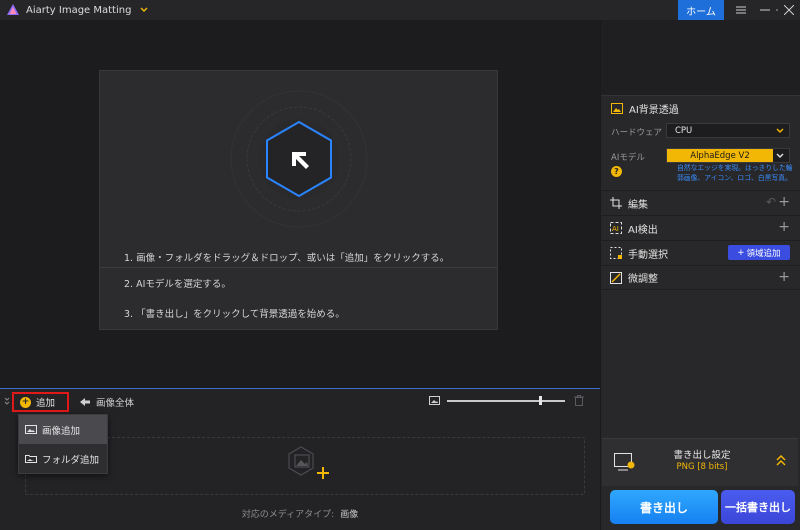 The width and height of the screenshot is (800, 530). I want to click on maximize-icon, so click(767, 10).